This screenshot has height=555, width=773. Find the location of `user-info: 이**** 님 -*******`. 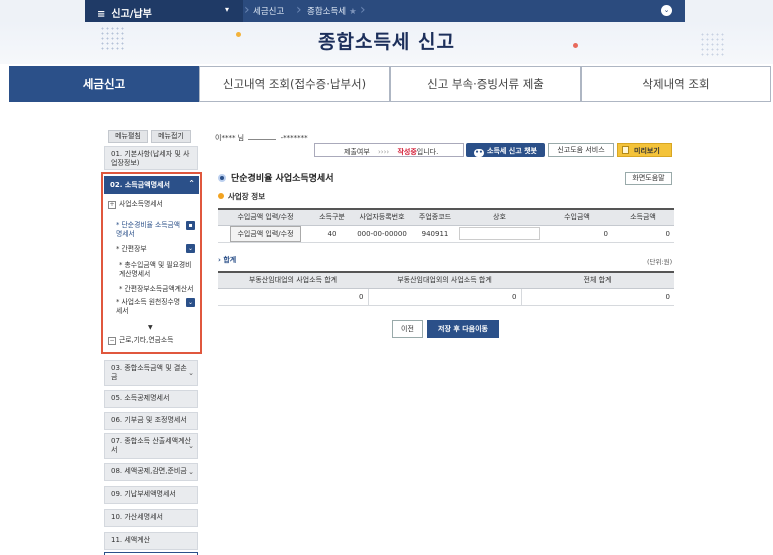

user-info: 이**** 님 -******* is located at coordinates (261, 138).